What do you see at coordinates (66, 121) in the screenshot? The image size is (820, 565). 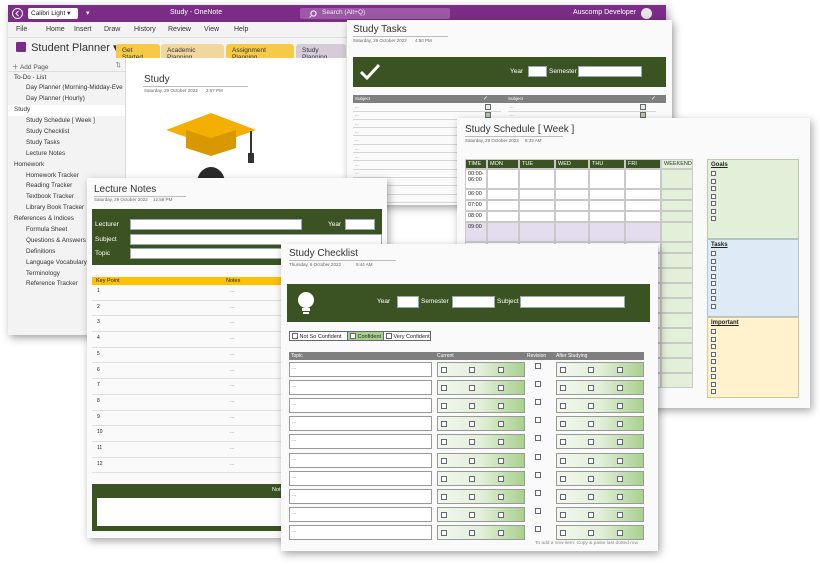 I see `page-list-item: Study Schedule [ Week ]` at bounding box center [66, 121].